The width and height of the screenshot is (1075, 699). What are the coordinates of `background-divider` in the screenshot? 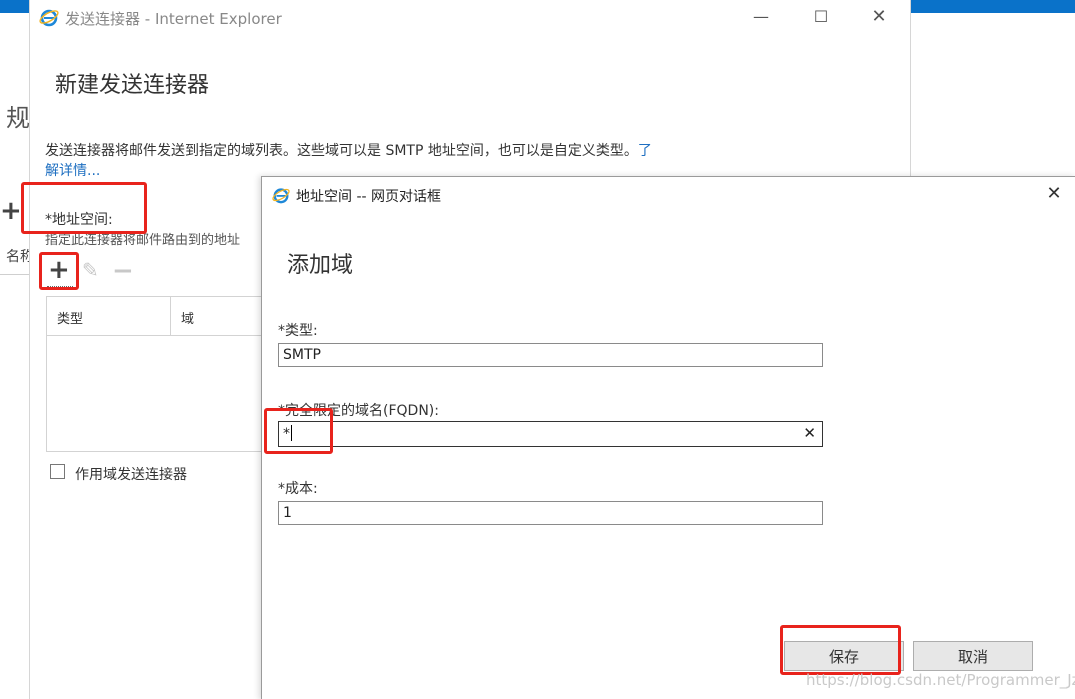 It's located at (15, 274).